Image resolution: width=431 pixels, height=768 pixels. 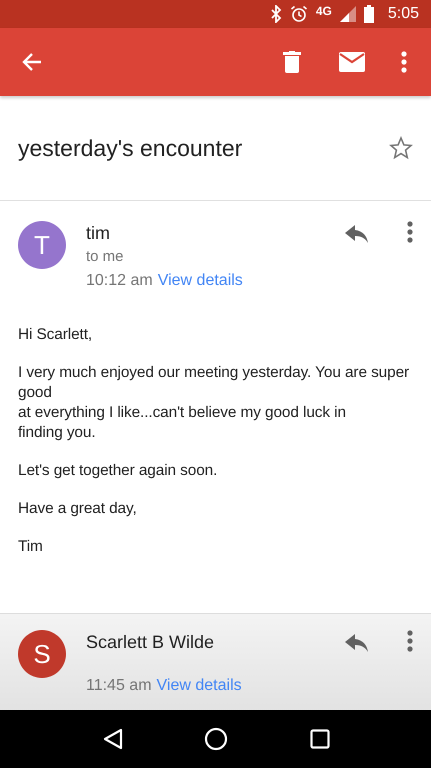 I want to click on clock: 5:05, so click(x=403, y=14).